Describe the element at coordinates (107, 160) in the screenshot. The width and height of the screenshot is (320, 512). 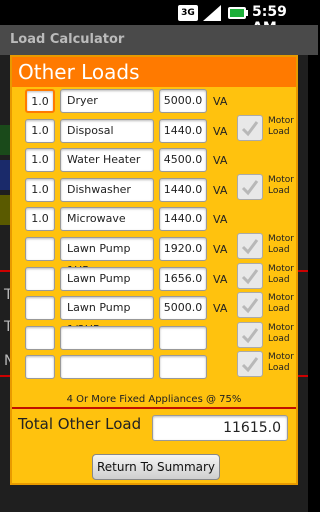
I see `appliance-name-field: Water Heater` at that location.